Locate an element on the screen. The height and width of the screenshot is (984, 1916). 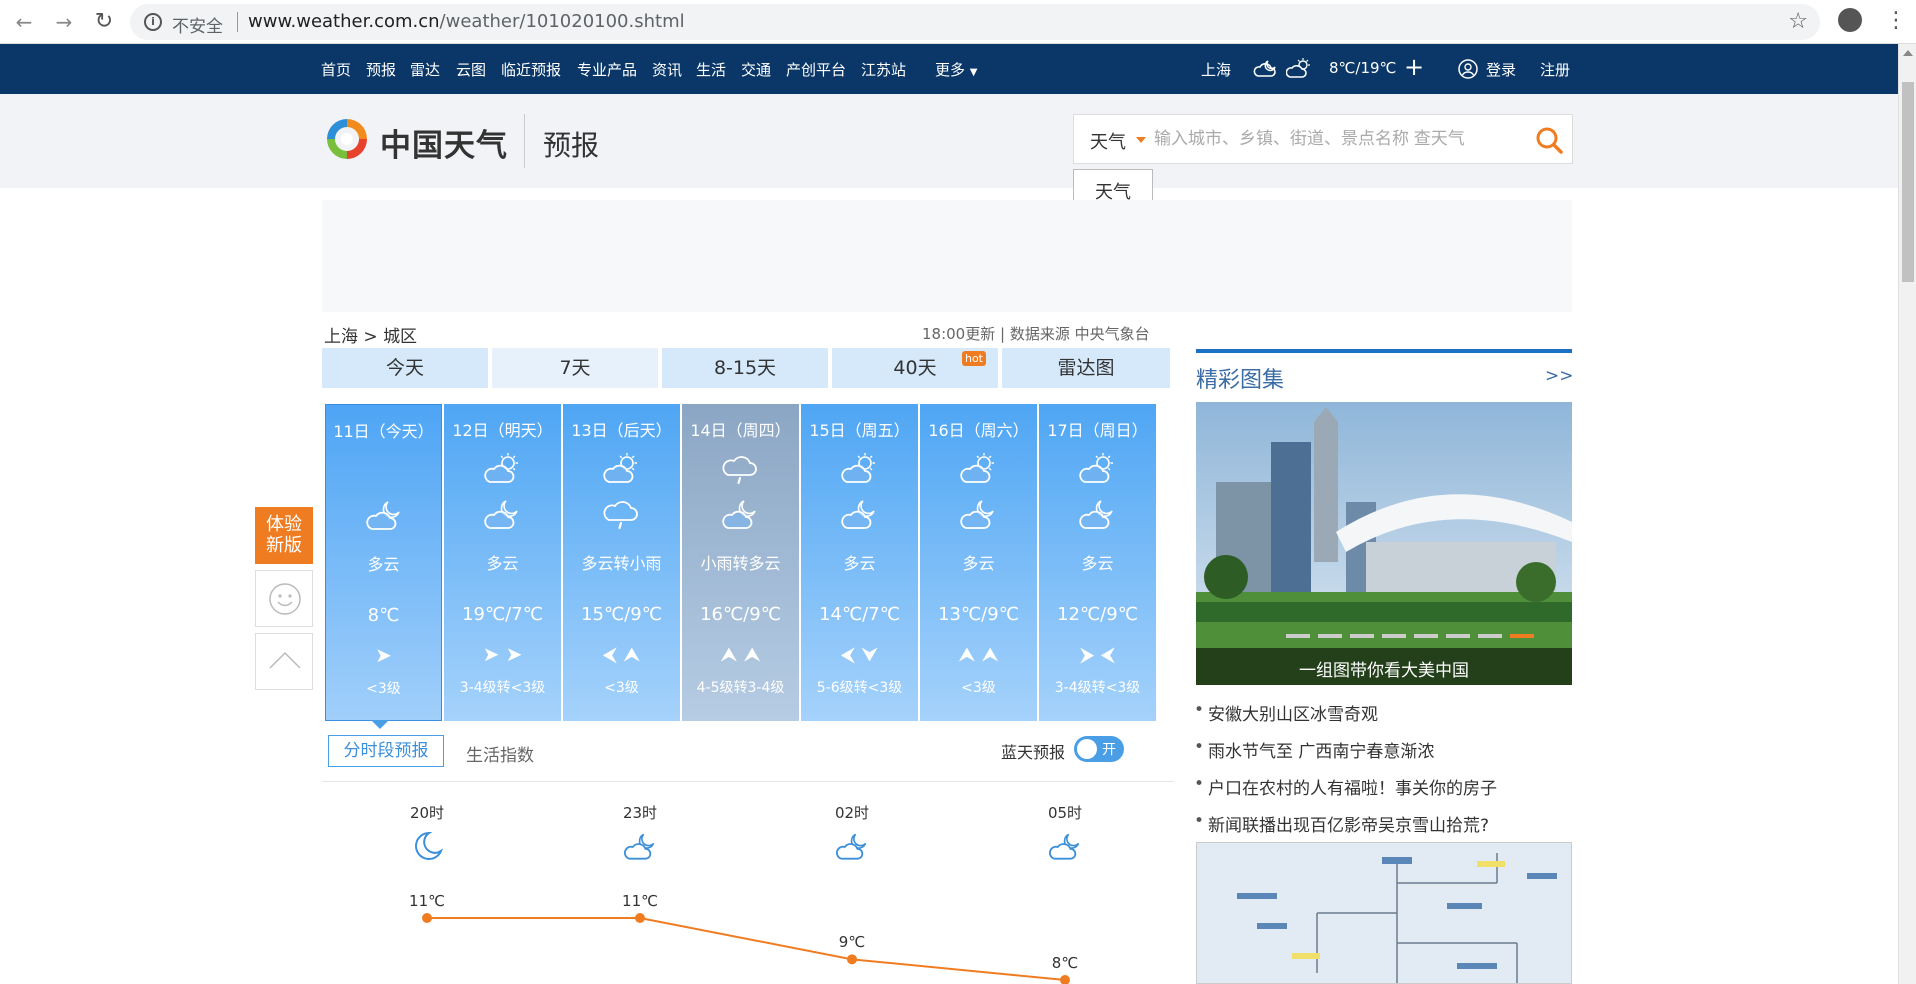
wind-level: 3-4级转<3级 is located at coordinates (1097, 688).